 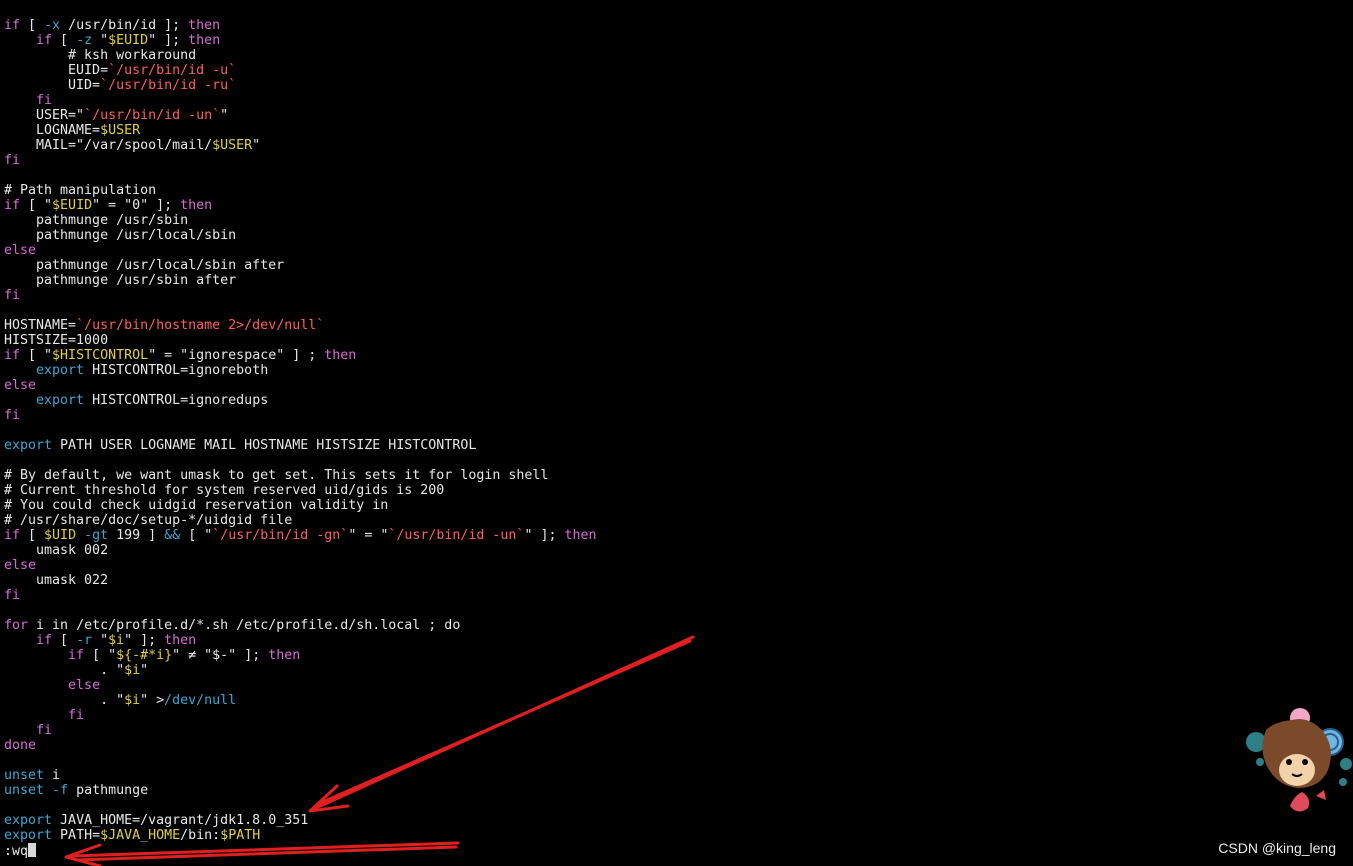 What do you see at coordinates (100, 55) in the screenshot?
I see `code-token: # ksh workaround` at bounding box center [100, 55].